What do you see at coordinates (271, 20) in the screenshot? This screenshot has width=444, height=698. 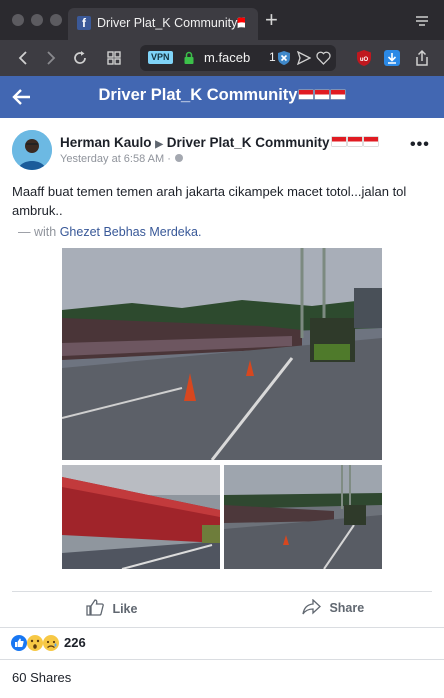 I see `new-tab-button: +` at bounding box center [271, 20].